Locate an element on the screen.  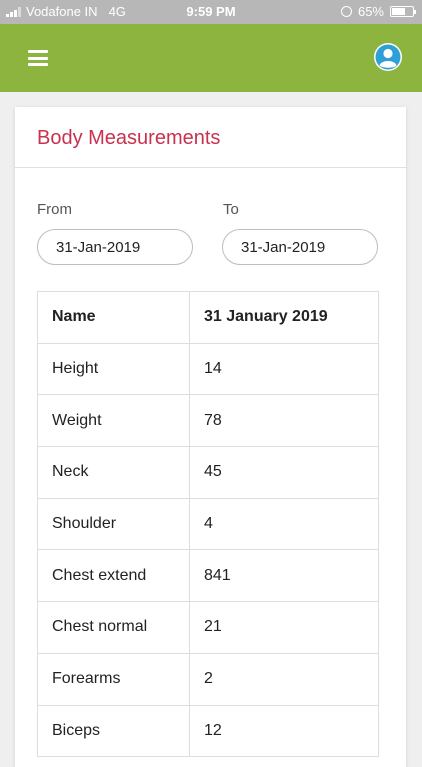
column-header-date: 31 January 2019 is located at coordinates (284, 317).